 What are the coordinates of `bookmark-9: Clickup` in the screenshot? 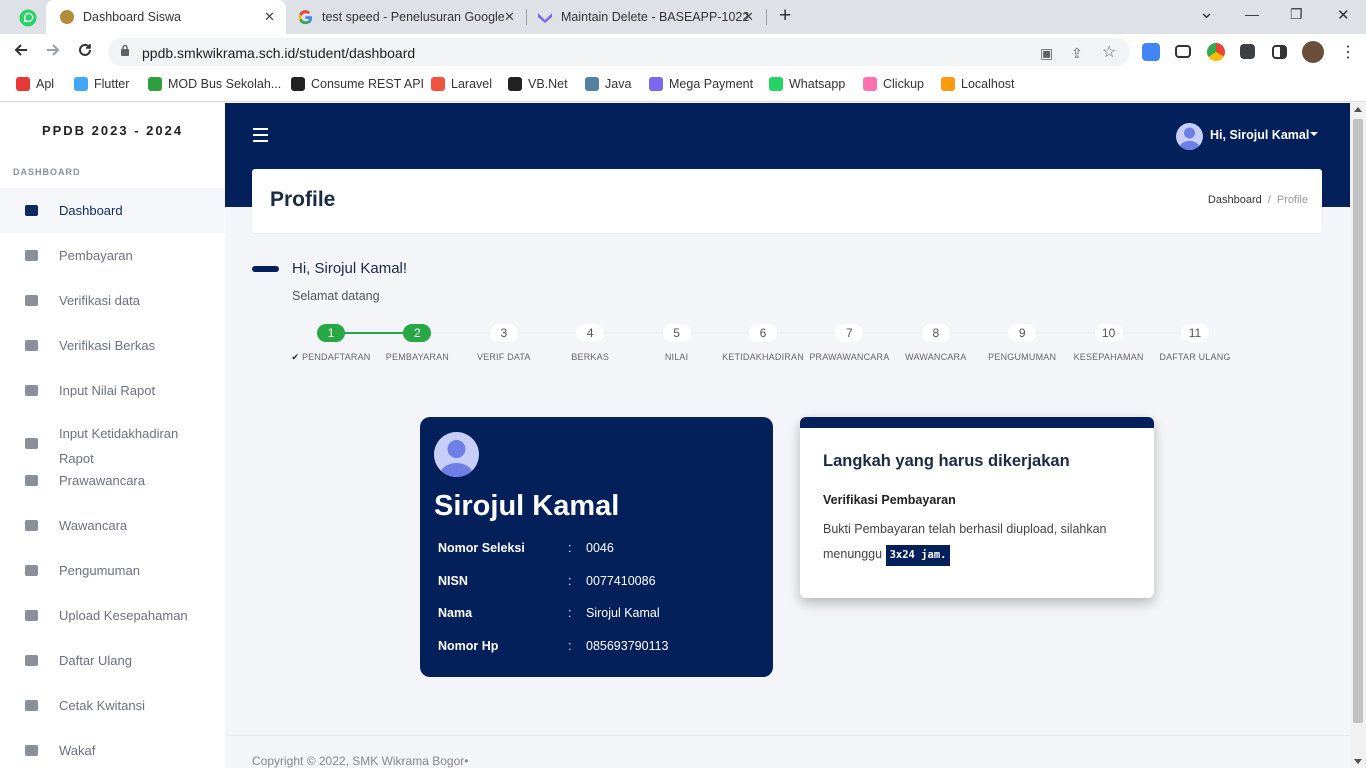 It's located at (893, 84).